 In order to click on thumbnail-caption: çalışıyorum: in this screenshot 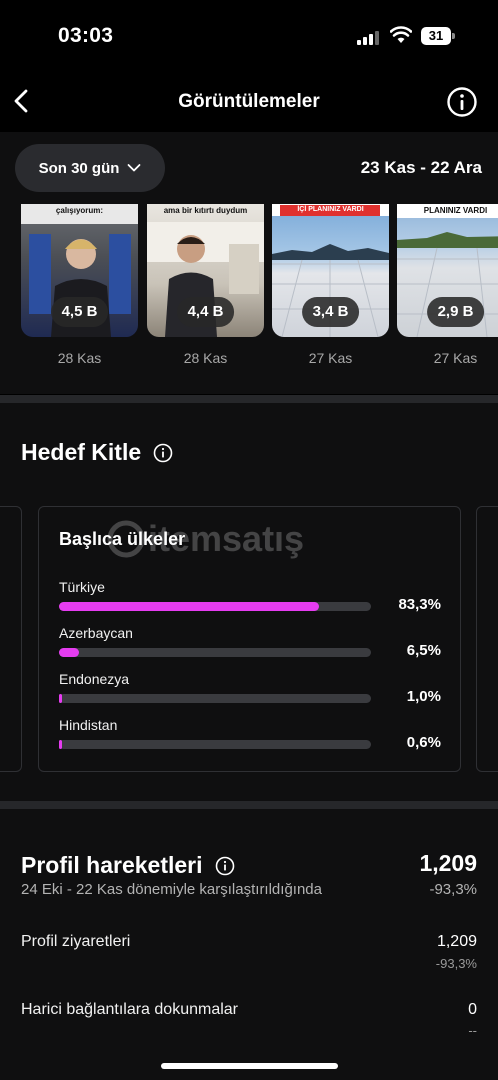, I will do `click(79, 210)`.